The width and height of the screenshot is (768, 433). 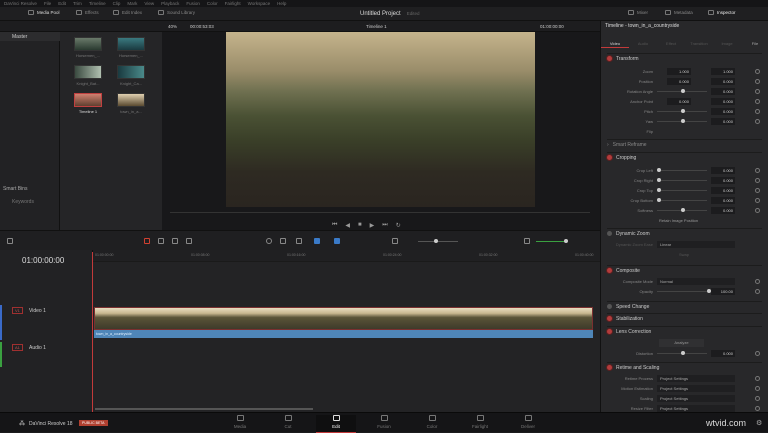 I want to click on section-retime-scaling: Retime and Scaling, so click(x=684, y=367).